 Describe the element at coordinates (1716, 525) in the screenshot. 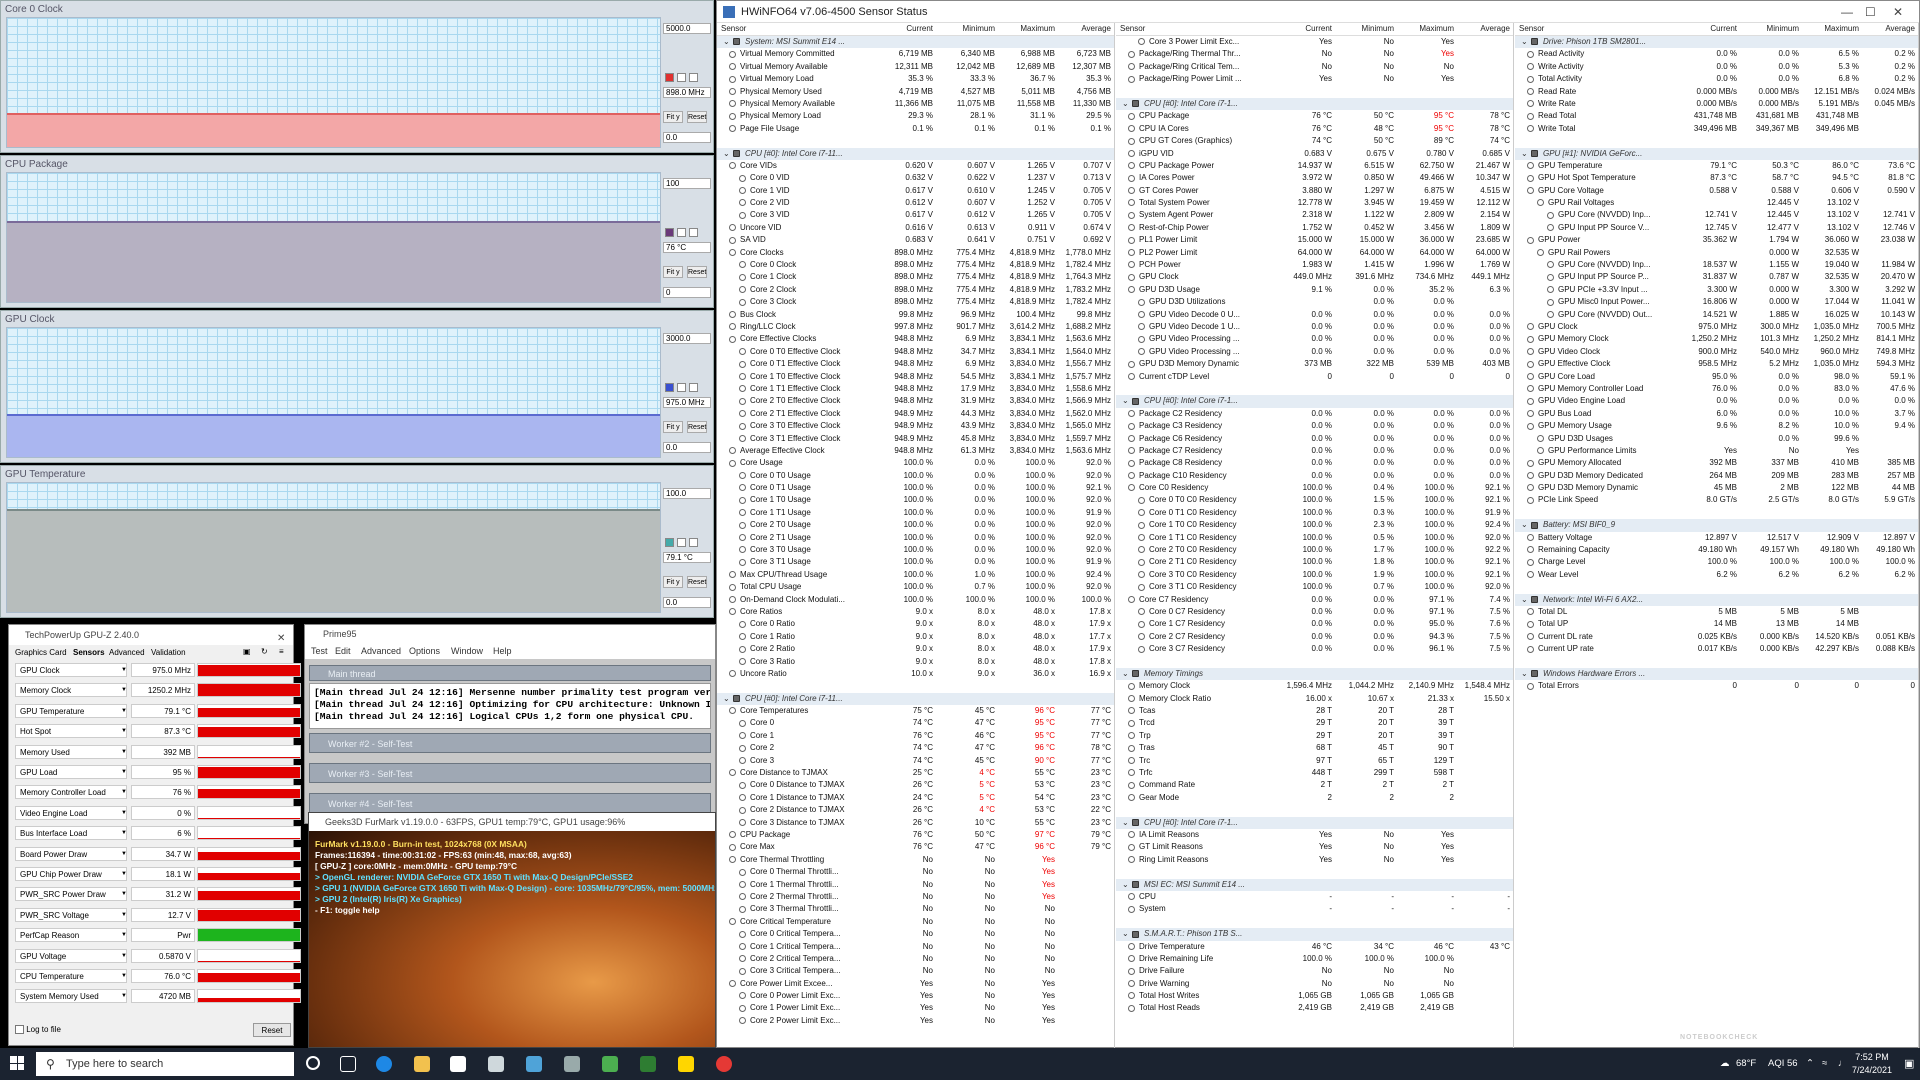

I see `sensor-group: ⌄ Battery: MSI BIF0_9` at that location.